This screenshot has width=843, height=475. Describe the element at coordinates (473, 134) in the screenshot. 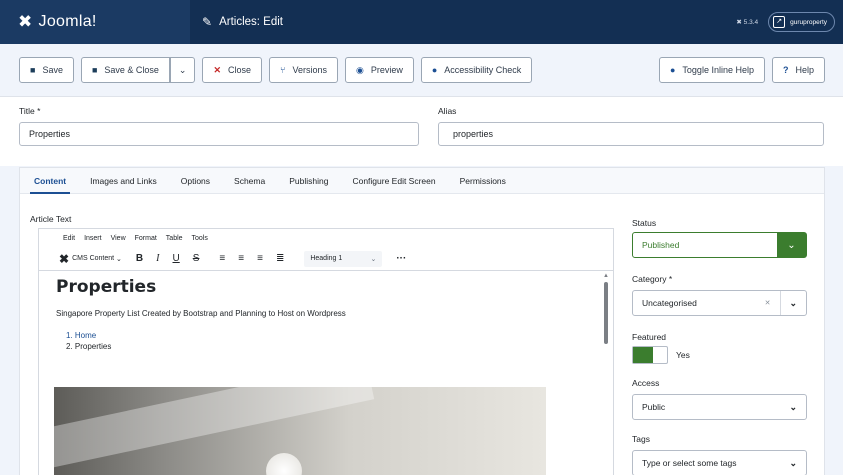

I see `alias-input-value: properties` at that location.